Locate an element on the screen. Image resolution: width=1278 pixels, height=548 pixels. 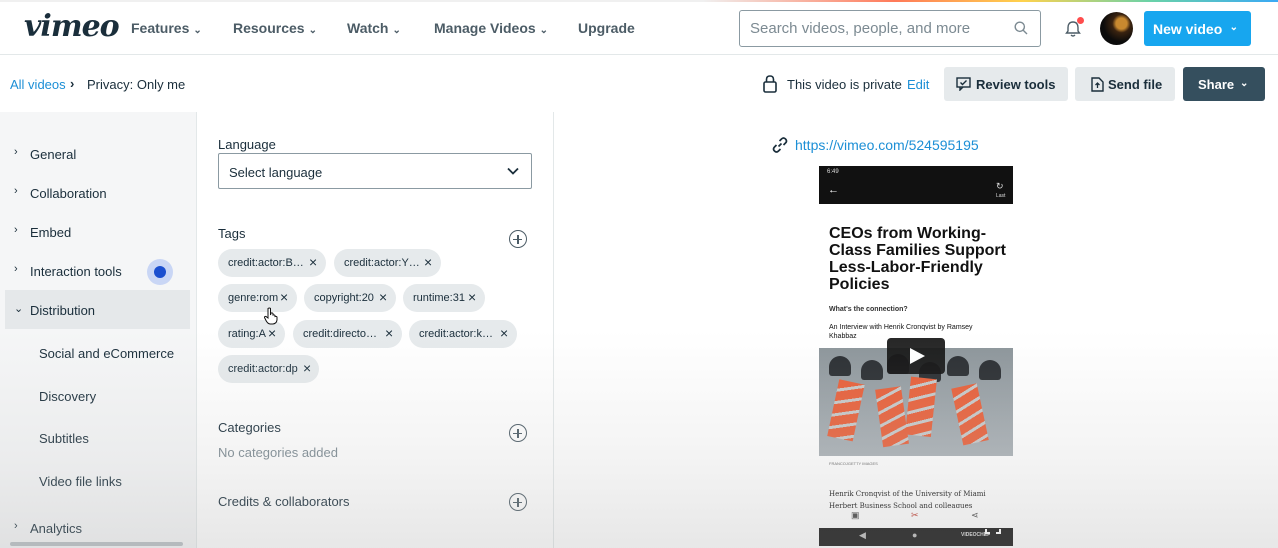
sidebar-subitem-social: Social and eCommerce is located at coordinates (106, 353).